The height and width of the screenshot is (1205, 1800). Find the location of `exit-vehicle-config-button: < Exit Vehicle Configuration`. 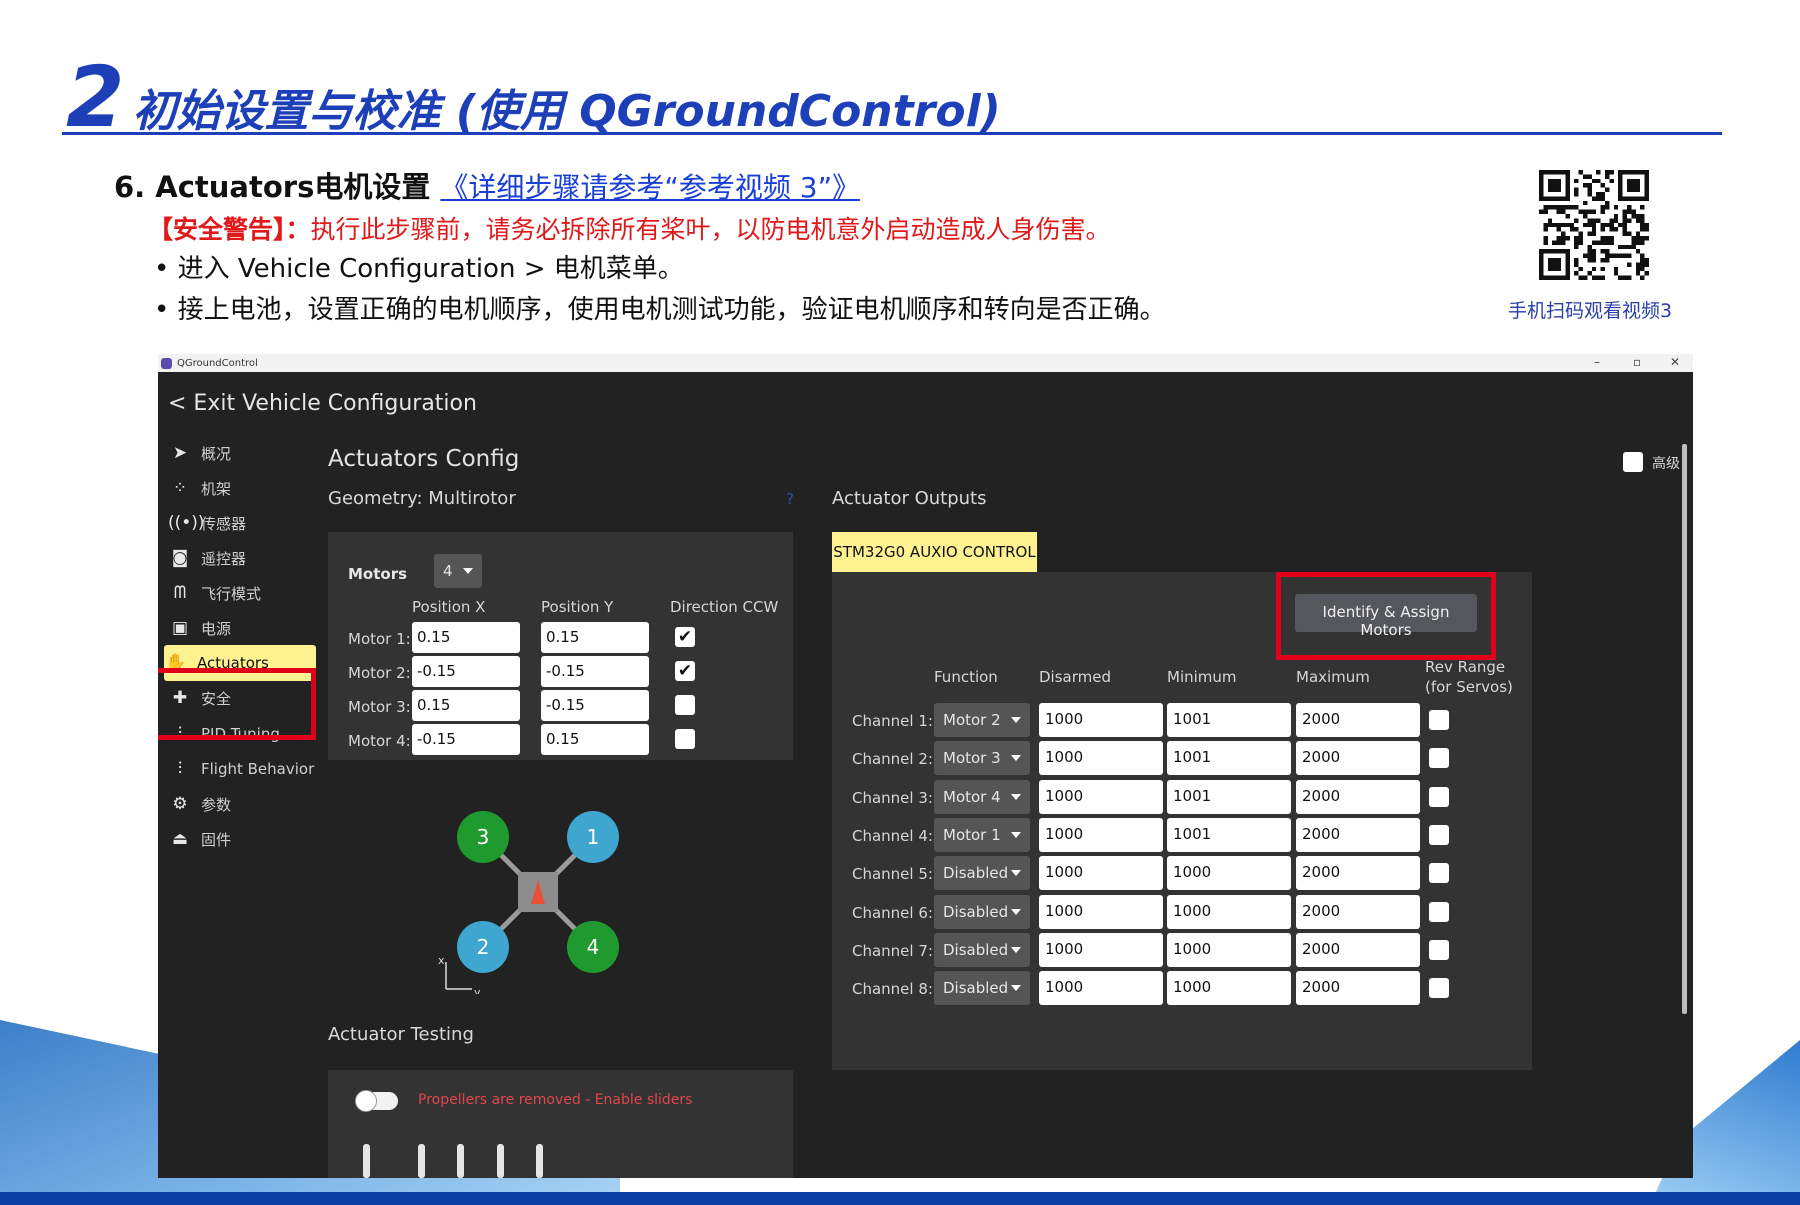

exit-vehicle-config-button: < Exit Vehicle Configuration is located at coordinates (322, 403).